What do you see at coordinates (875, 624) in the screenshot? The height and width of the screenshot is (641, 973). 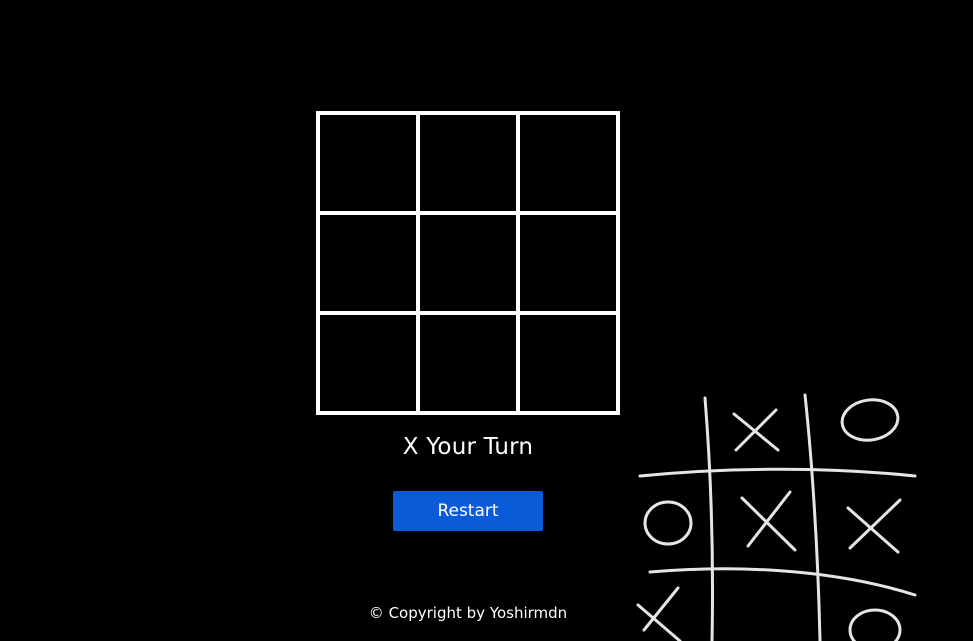 I see `chalk-o-bottom-right` at bounding box center [875, 624].